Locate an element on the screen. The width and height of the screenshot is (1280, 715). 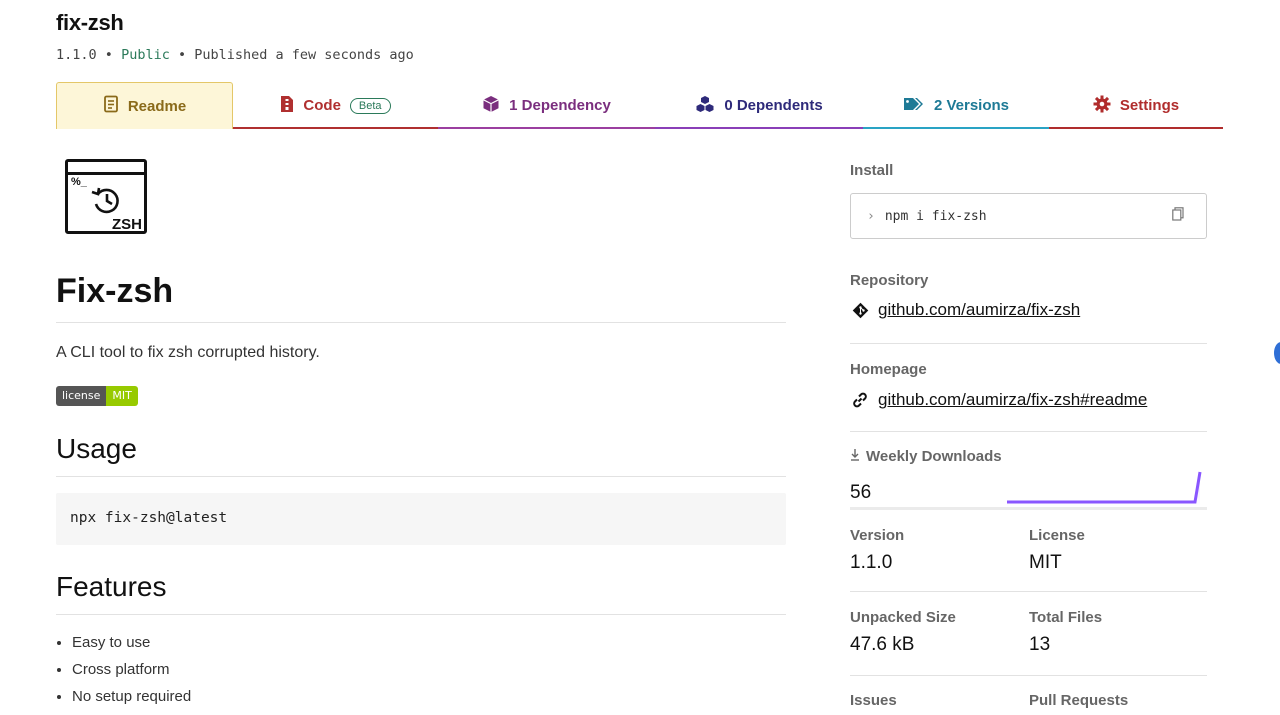
downloads-sparkline is located at coordinates (1104, 489).